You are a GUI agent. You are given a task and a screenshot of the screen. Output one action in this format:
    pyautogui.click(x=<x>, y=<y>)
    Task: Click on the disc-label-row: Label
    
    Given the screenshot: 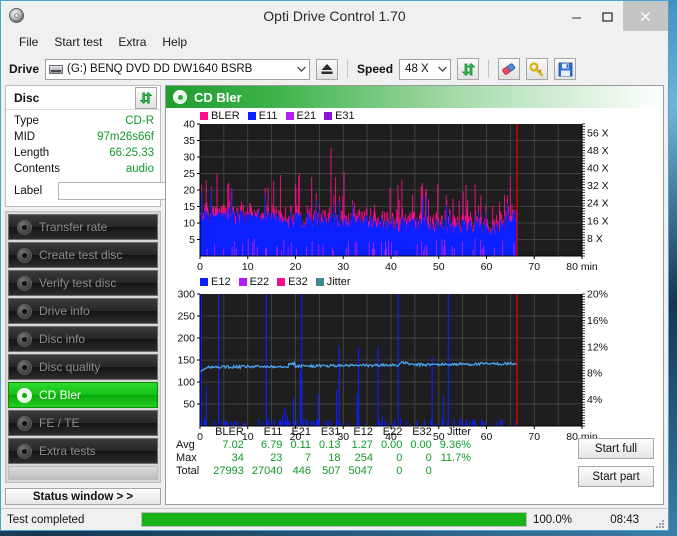 What is the action you would take?
    pyautogui.click(x=138, y=191)
    